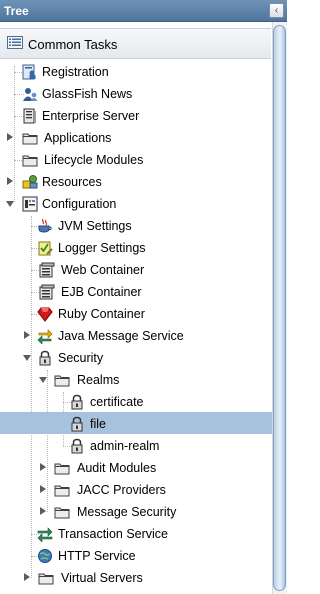  I want to click on tree-item-lifecycle-modules: Lifecycle Modules, so click(136, 160).